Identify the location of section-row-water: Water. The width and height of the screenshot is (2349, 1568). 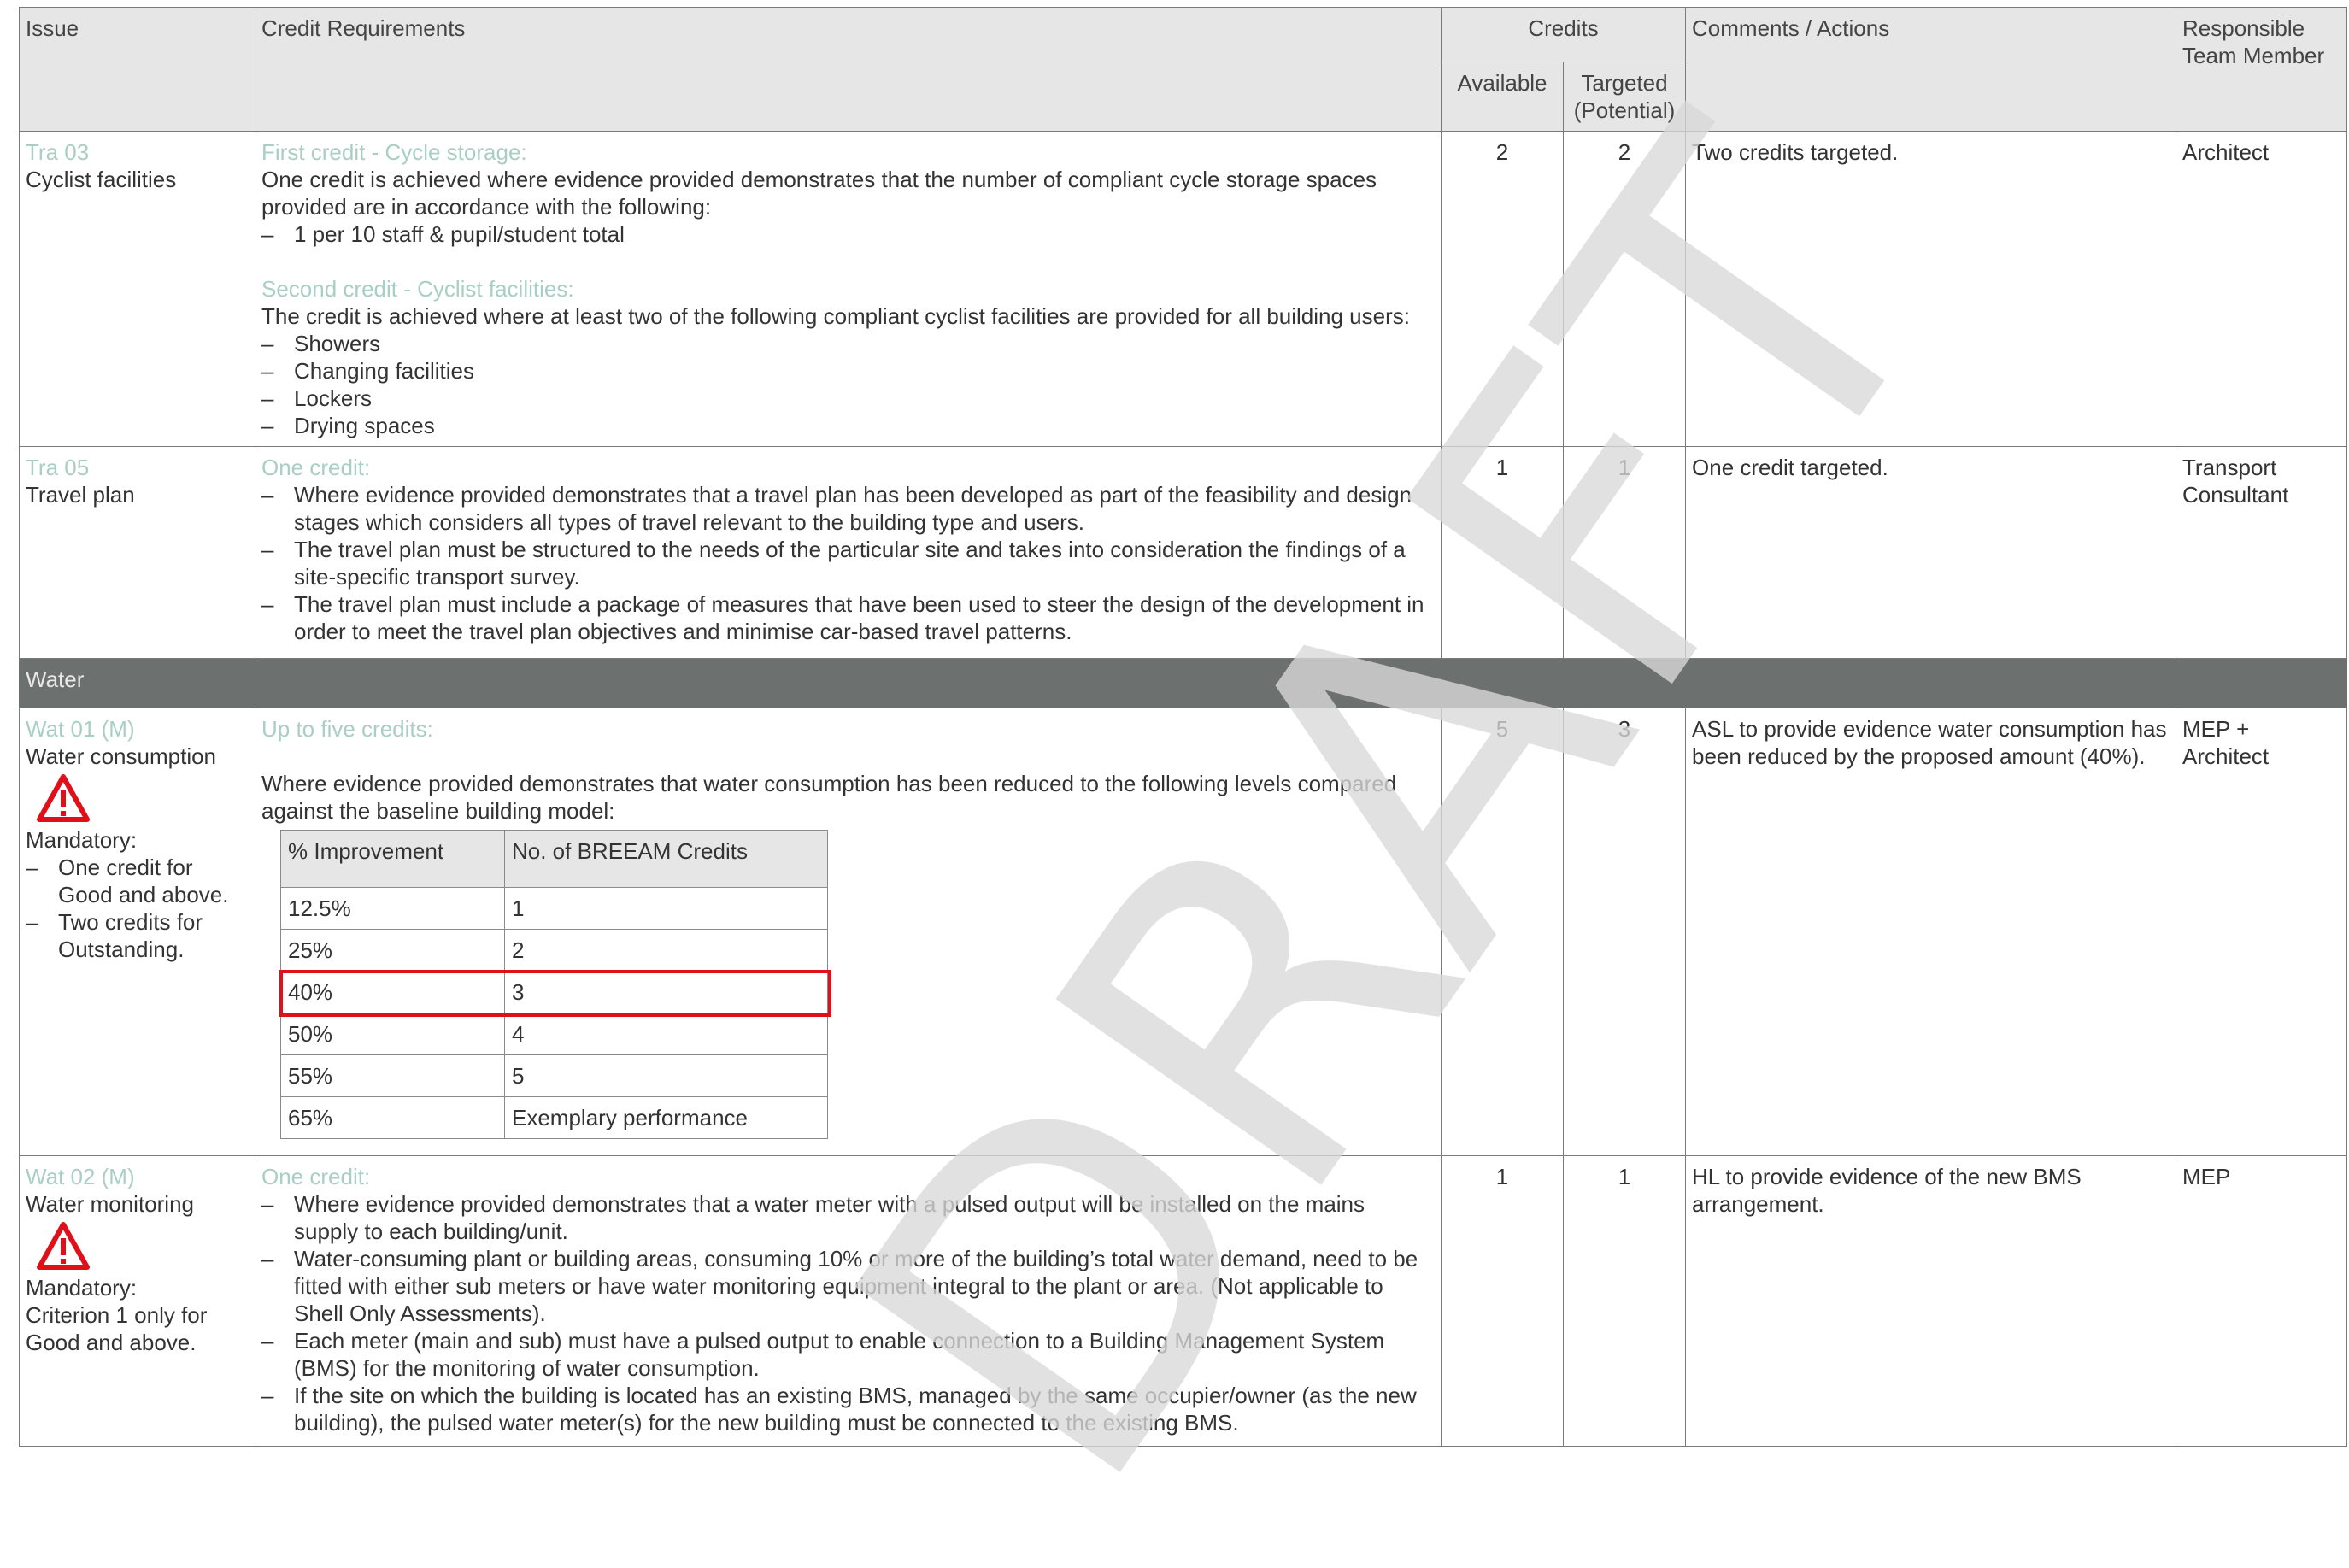
(1183, 683).